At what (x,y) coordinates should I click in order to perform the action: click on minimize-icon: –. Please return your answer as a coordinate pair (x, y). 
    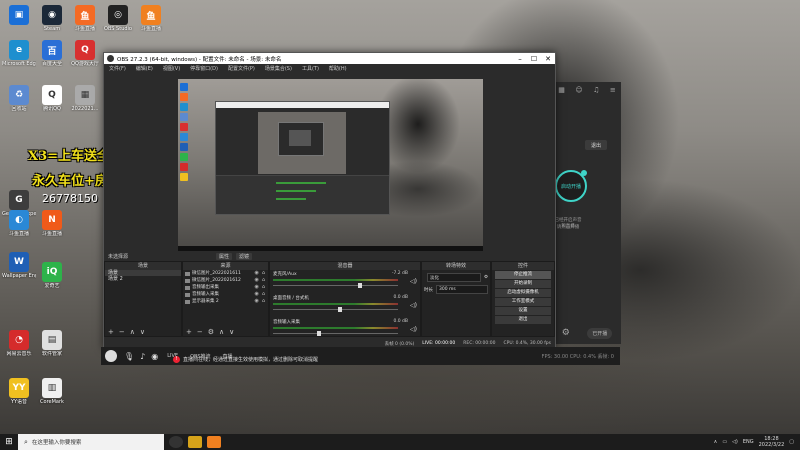
    Looking at the image, I should click on (520, 59).